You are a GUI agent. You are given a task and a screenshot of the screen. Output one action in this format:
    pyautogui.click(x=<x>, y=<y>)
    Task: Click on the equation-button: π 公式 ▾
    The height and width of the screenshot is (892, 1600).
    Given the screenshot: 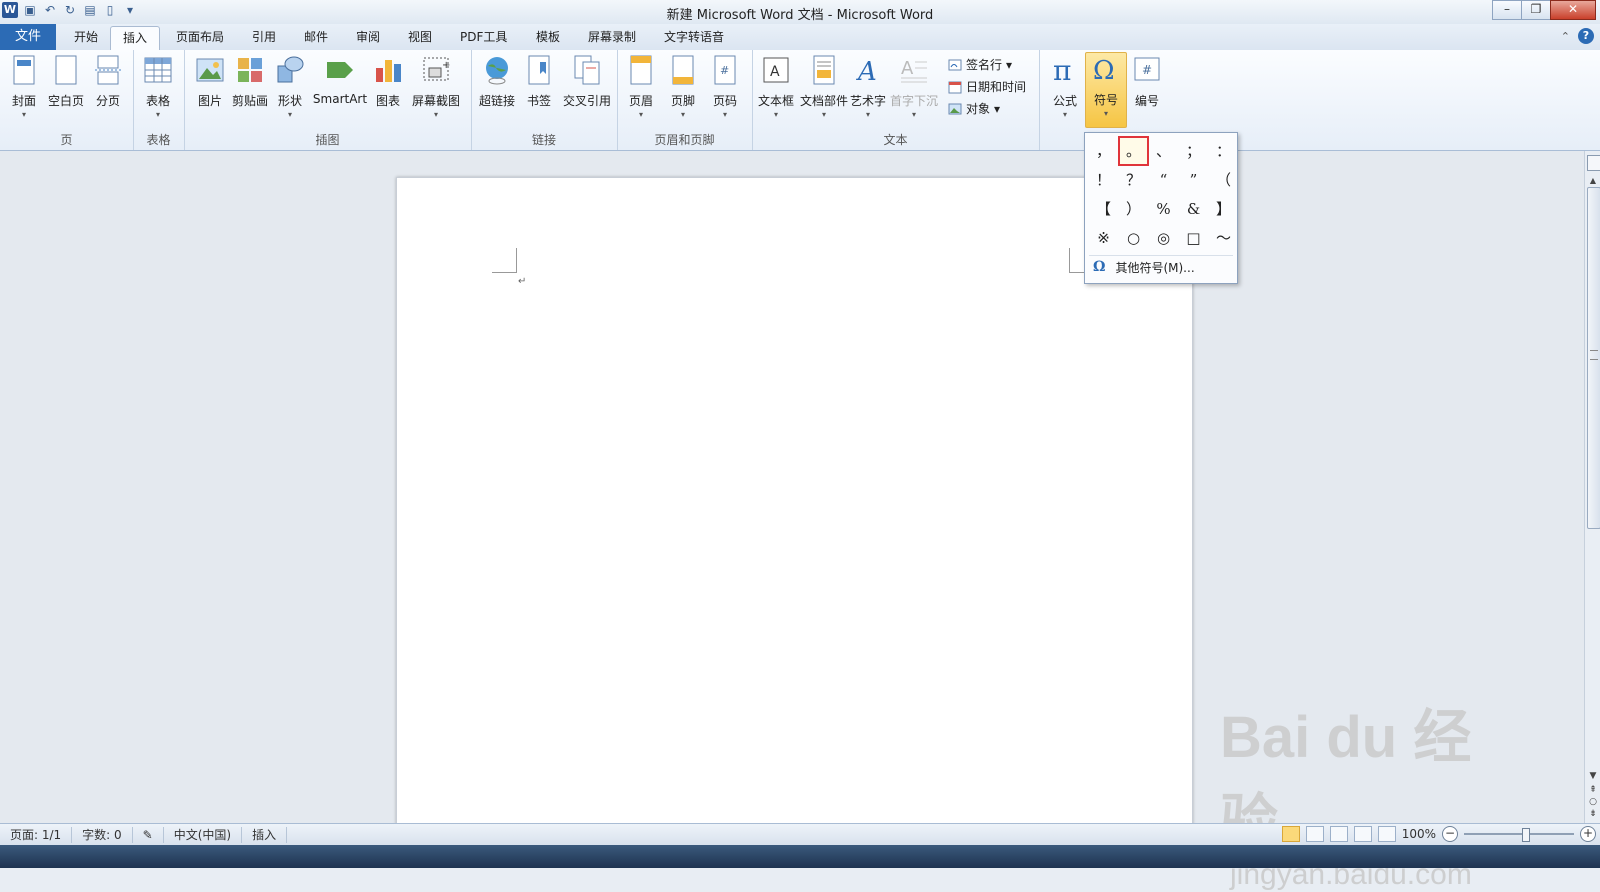 What is the action you would take?
    pyautogui.click(x=1065, y=86)
    